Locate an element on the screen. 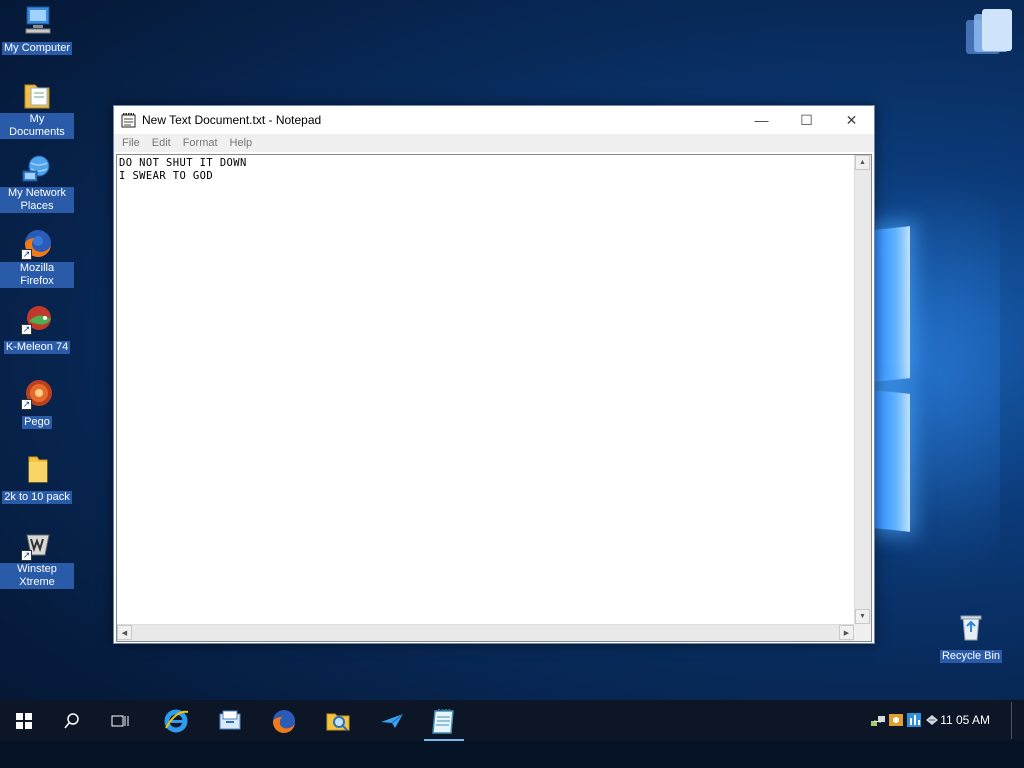 The height and width of the screenshot is (768, 1024). internet-explorer-icon is located at coordinates (176, 720).